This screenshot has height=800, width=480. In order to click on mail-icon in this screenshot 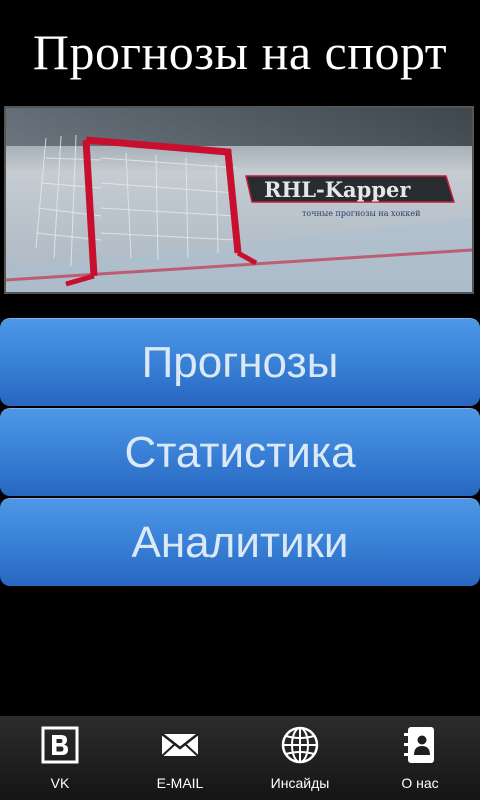, I will do `click(180, 745)`.